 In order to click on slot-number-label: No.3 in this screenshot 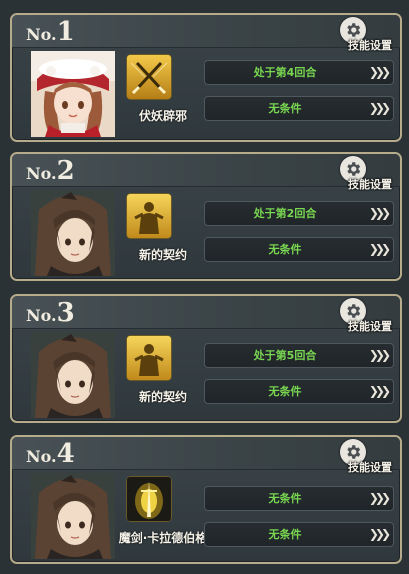, I will do `click(50, 313)`.